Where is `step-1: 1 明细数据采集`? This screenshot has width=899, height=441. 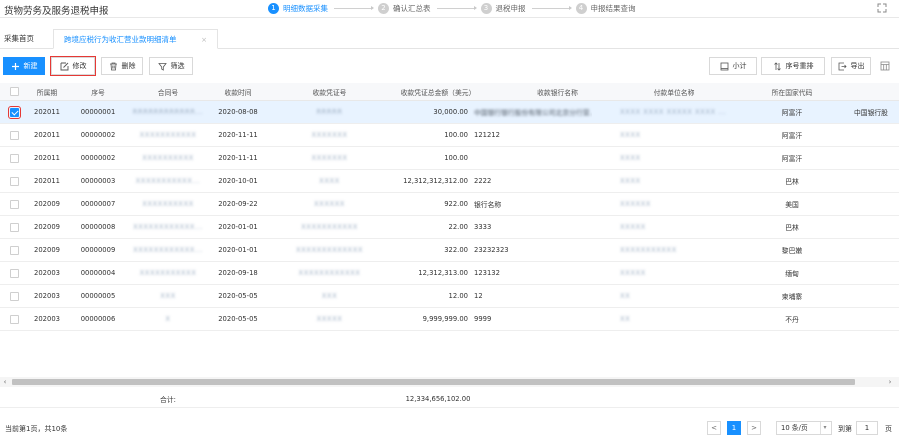
step-1: 1 明细数据采集 is located at coordinates (298, 8).